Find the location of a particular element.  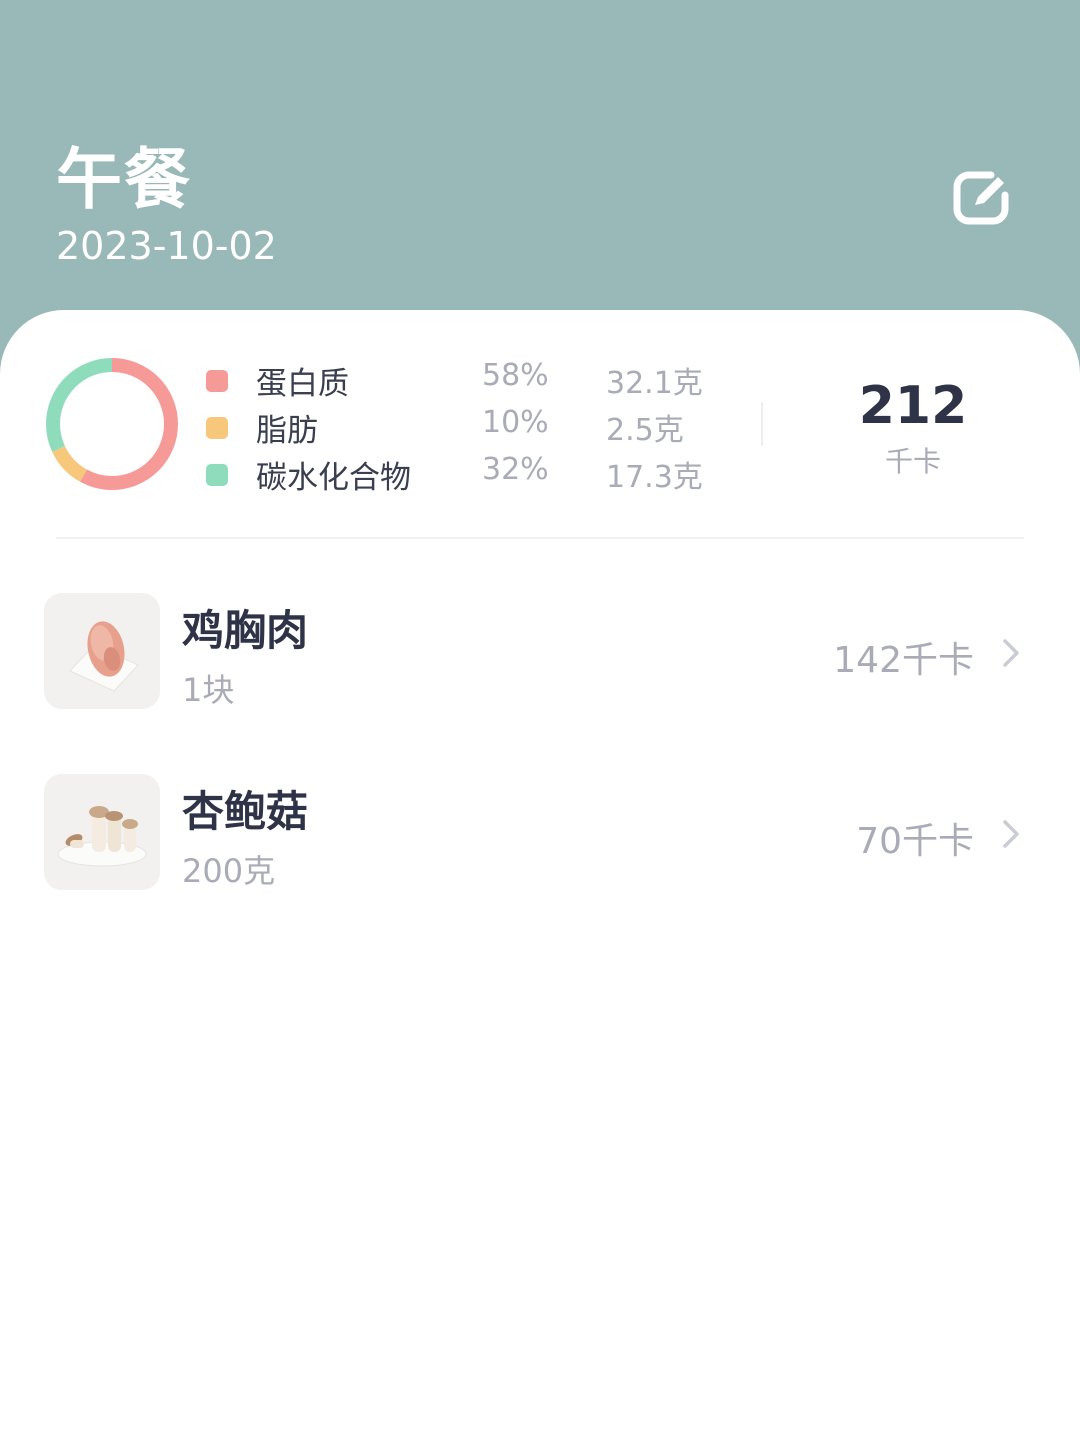

macro-grams: 32.1克 is located at coordinates (654, 383).